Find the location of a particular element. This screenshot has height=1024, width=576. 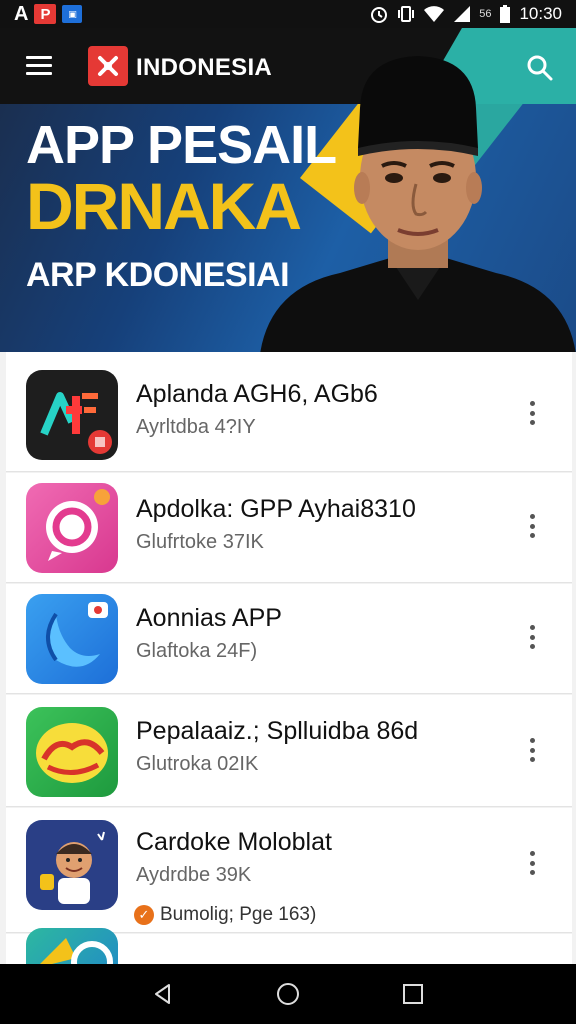

list-item: Apdolka: GPP Ayhai8310 Glufrtoke 37IK is located at coordinates (289, 528).